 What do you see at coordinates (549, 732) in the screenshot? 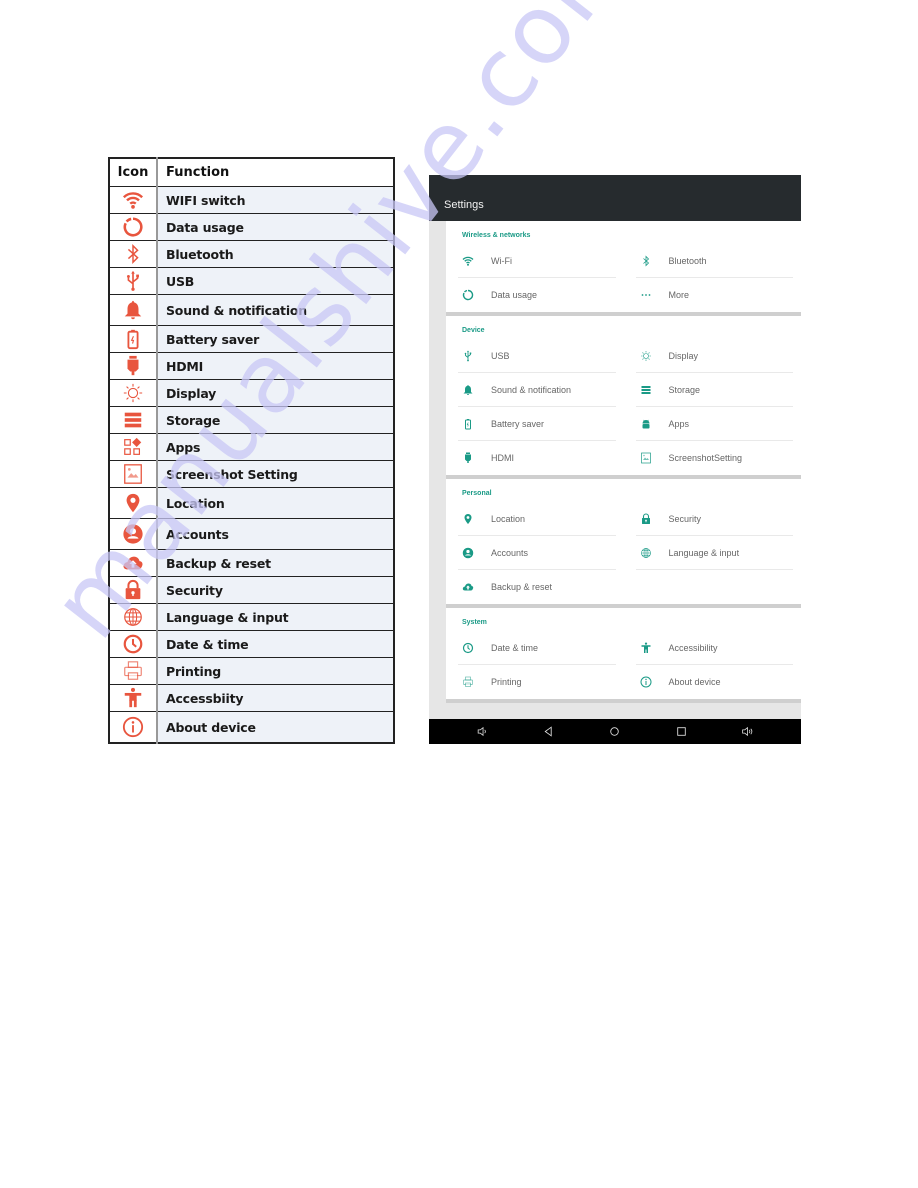
I see `back-icon` at bounding box center [549, 732].